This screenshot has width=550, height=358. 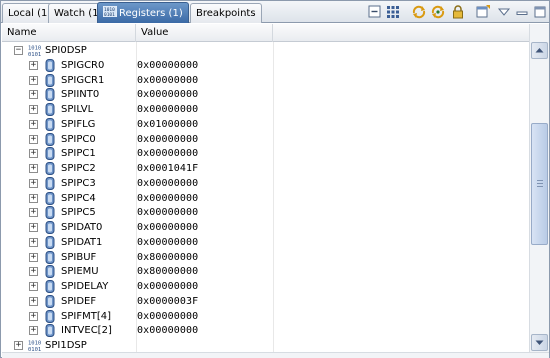 I want to click on register-value: 0x0000003F, so click(x=167, y=301).